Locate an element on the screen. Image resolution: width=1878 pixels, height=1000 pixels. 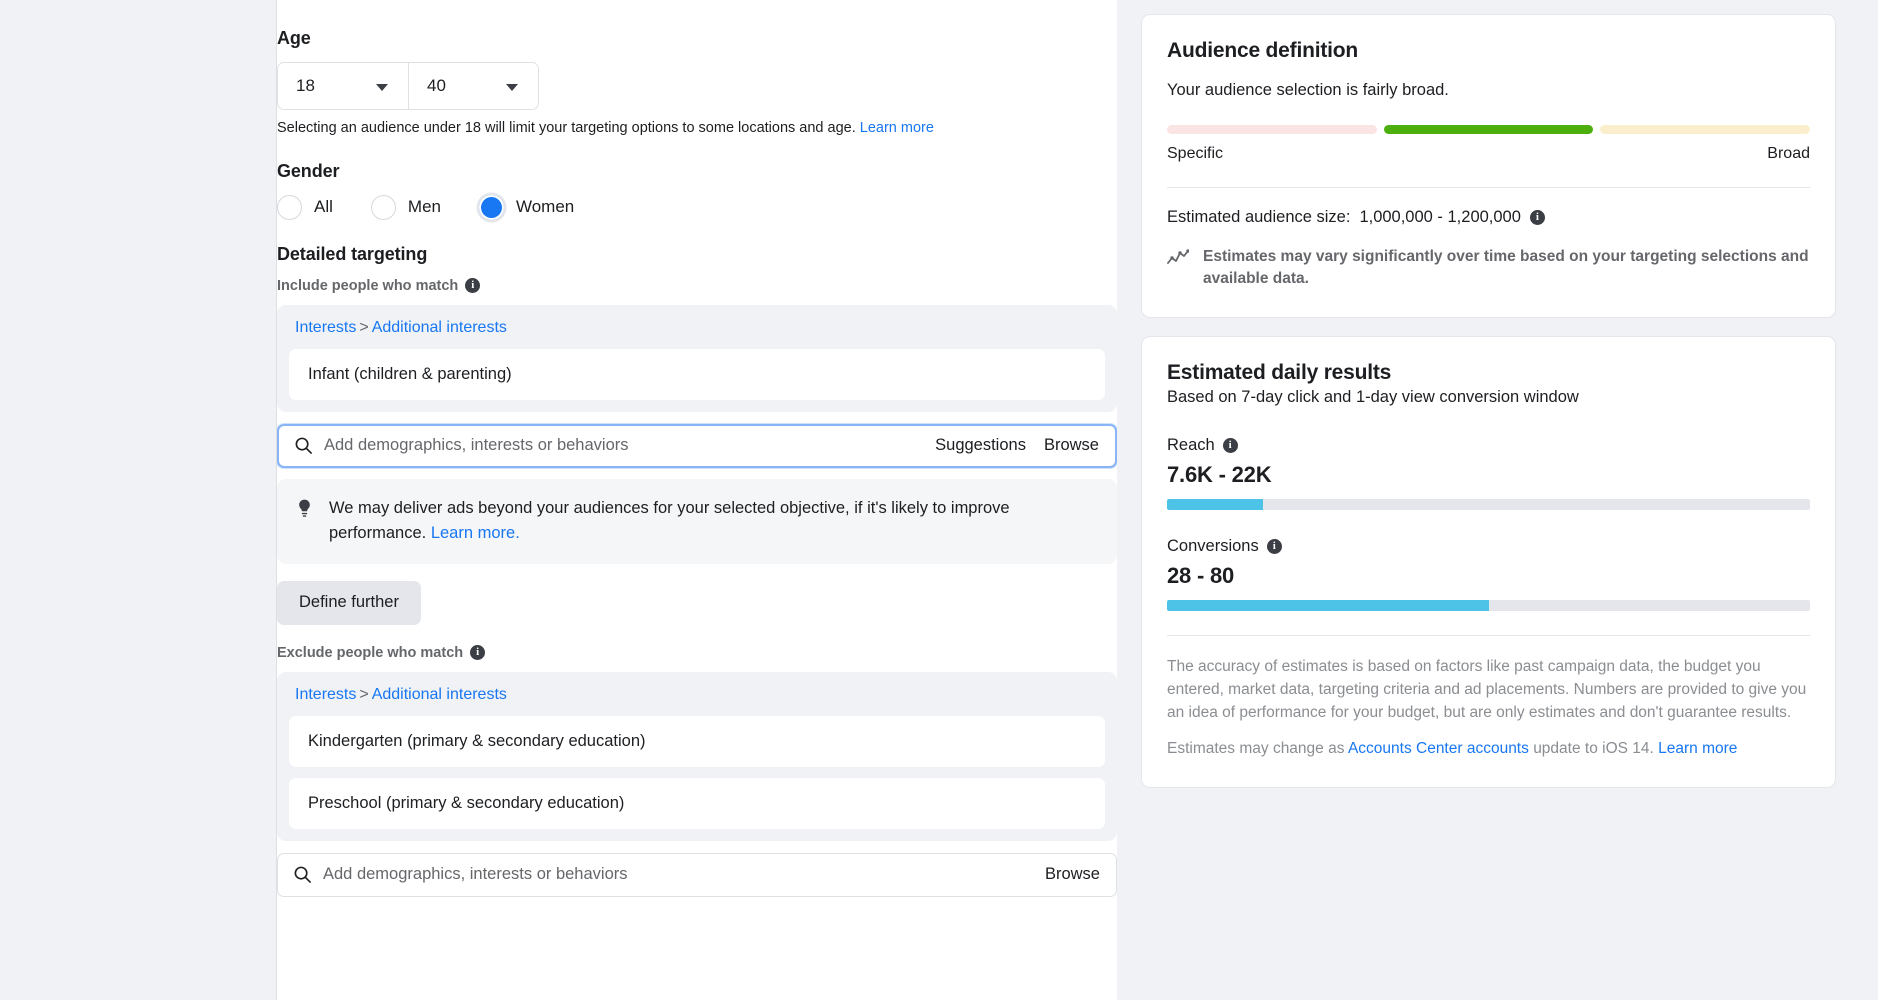
age-learn-more-link: Learn more is located at coordinates (897, 128).